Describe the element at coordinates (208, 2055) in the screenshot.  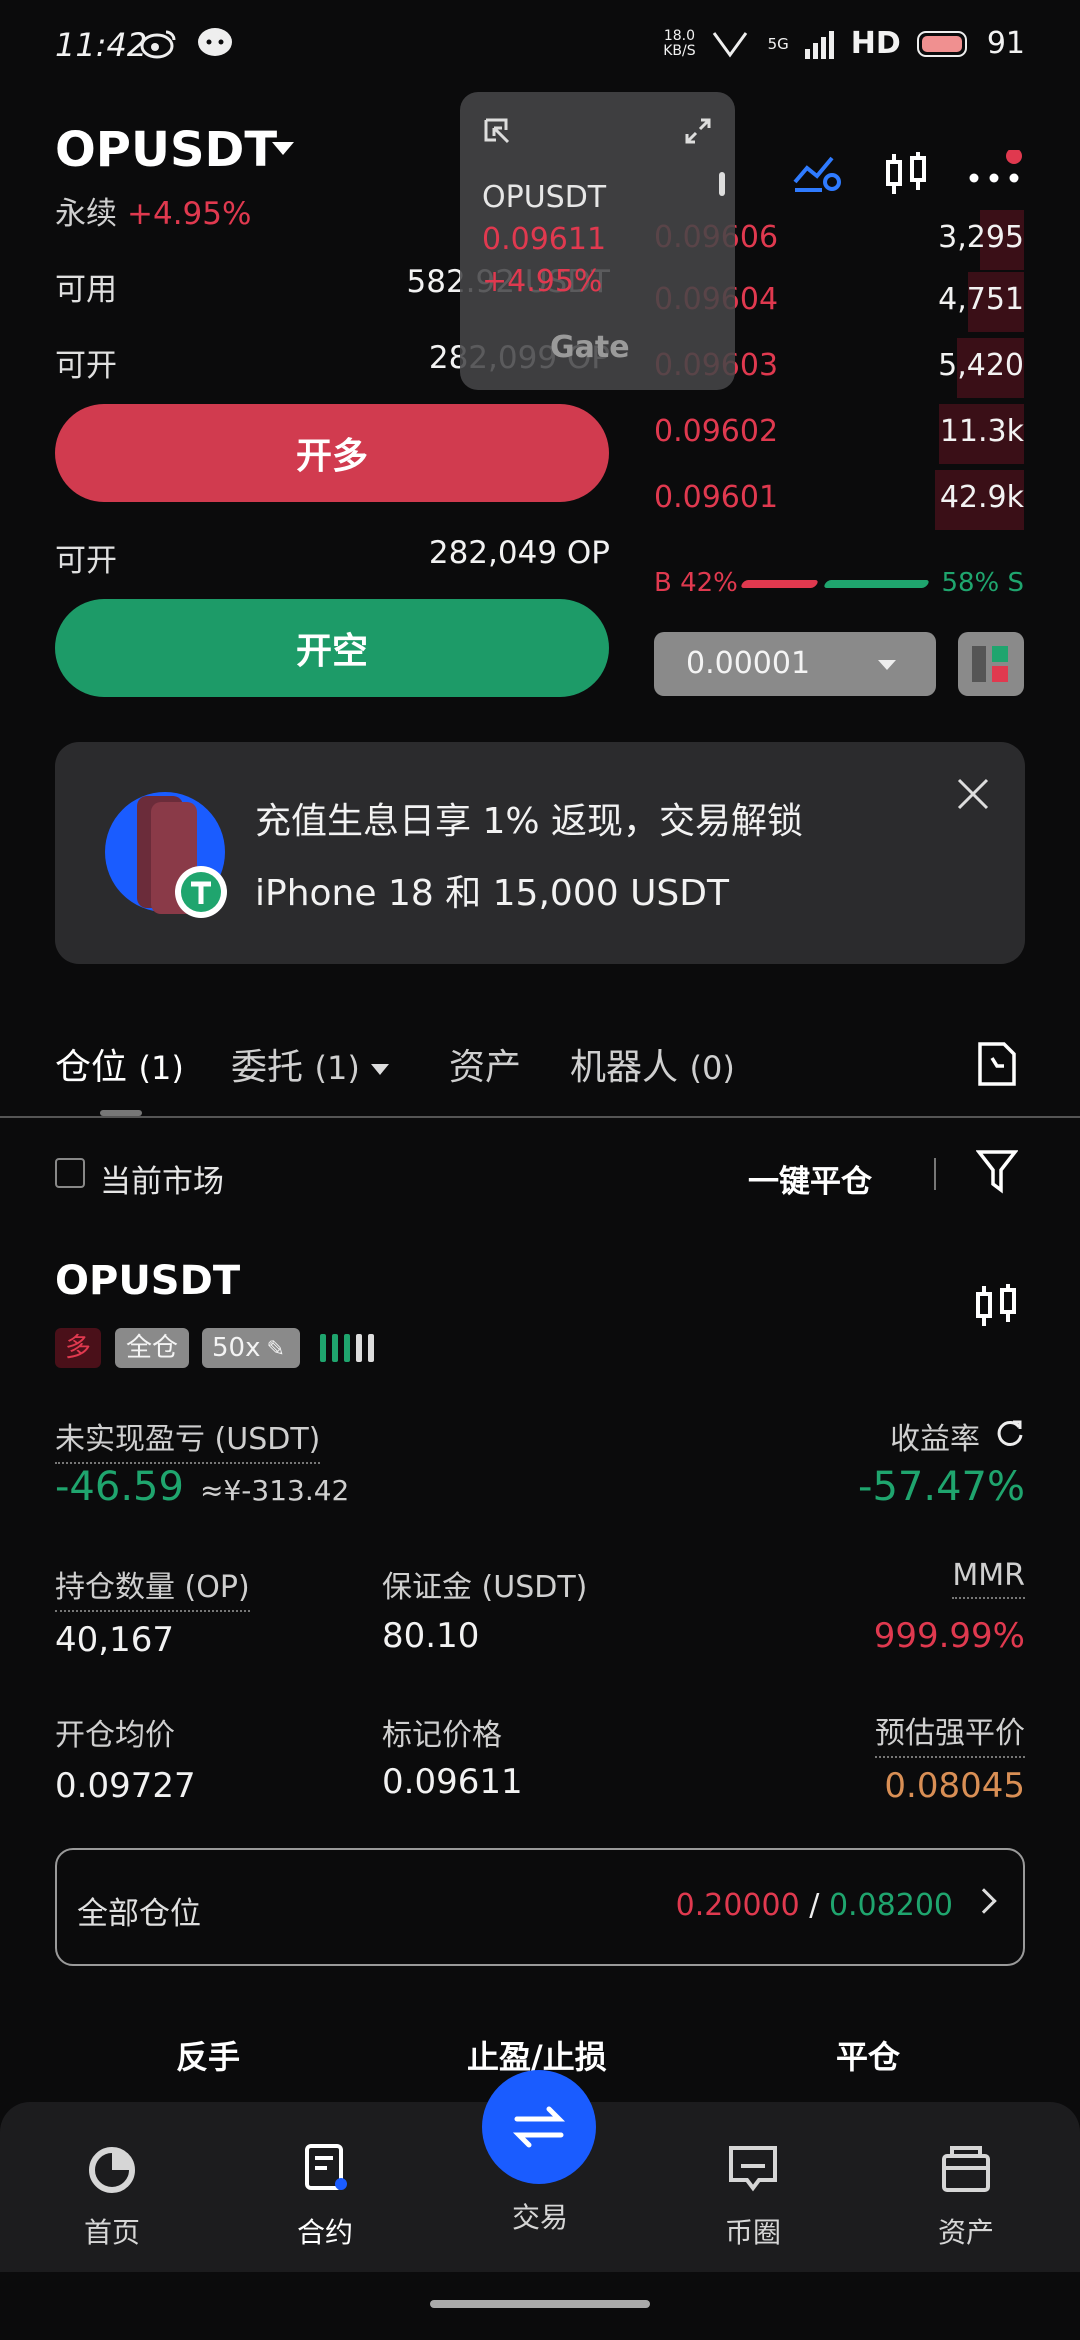
I see `reverse-button: 反手` at that location.